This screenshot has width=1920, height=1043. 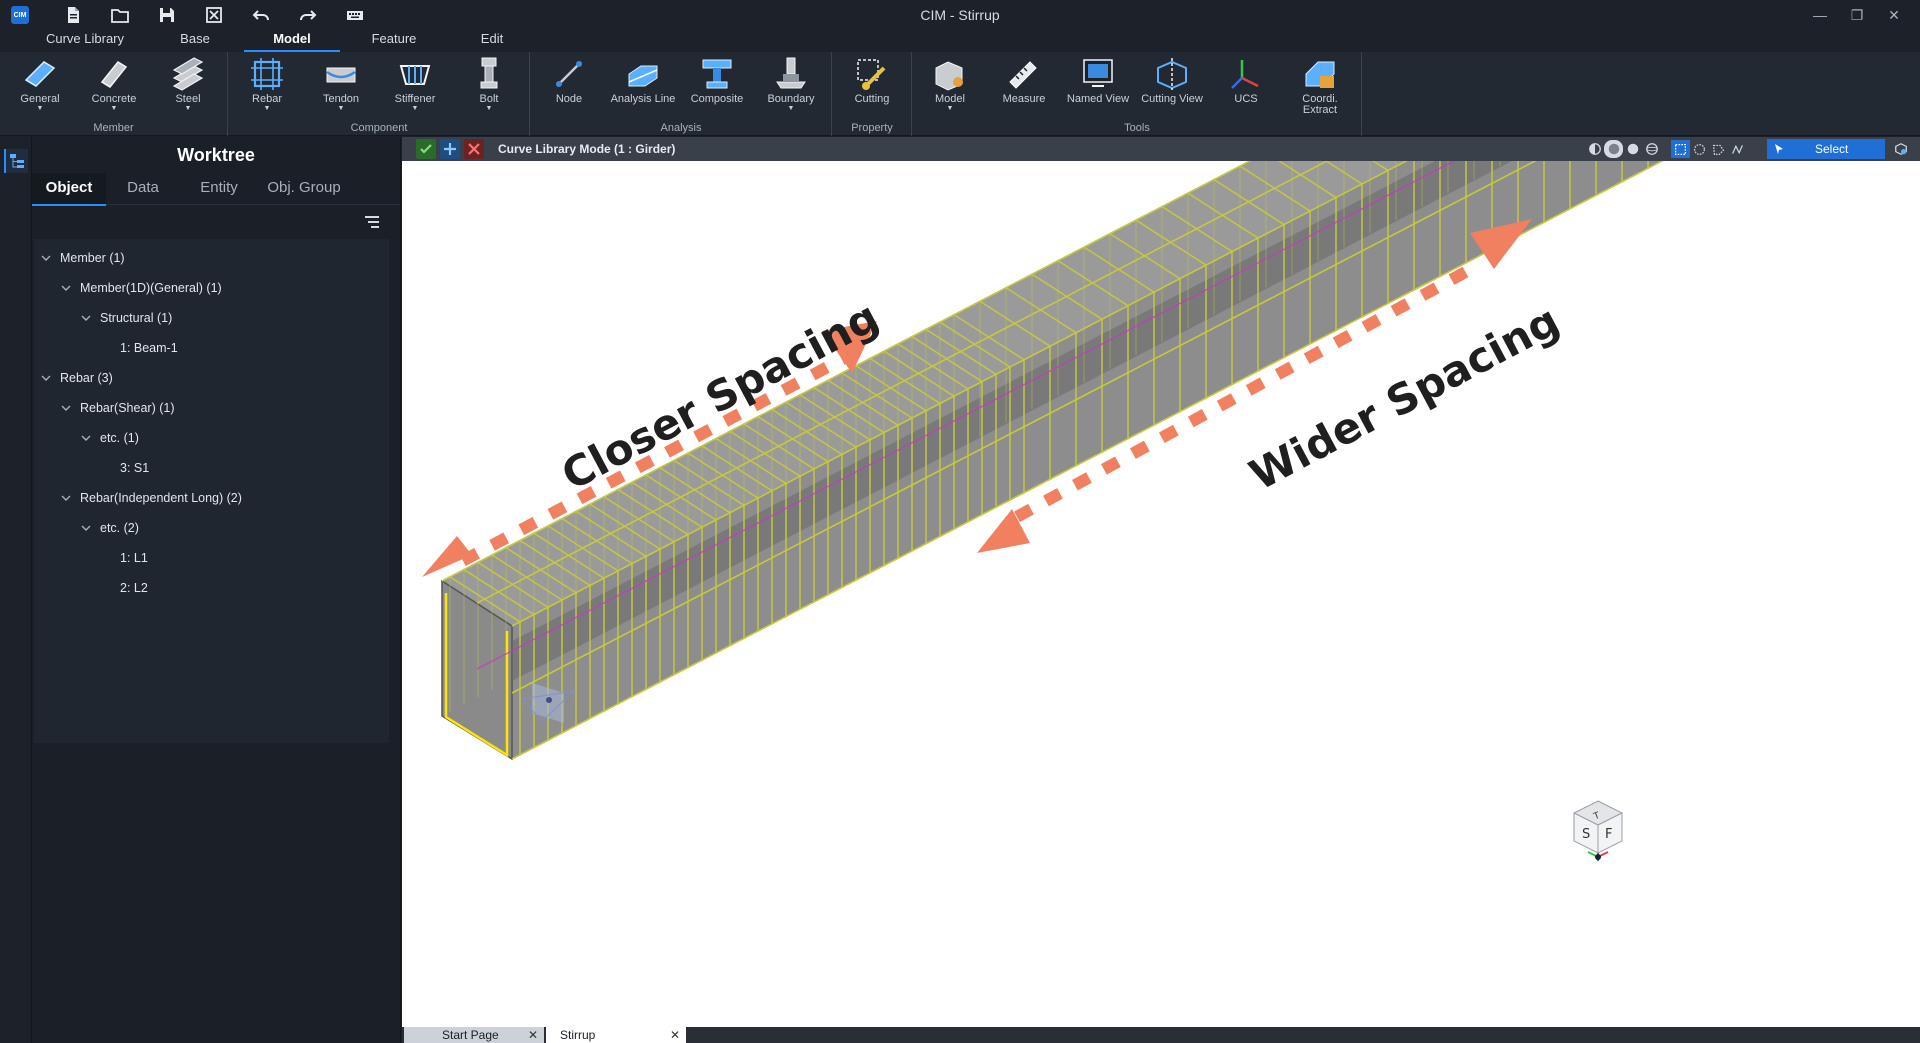 What do you see at coordinates (1699, 149) in the screenshot?
I see `circle-select-icon` at bounding box center [1699, 149].